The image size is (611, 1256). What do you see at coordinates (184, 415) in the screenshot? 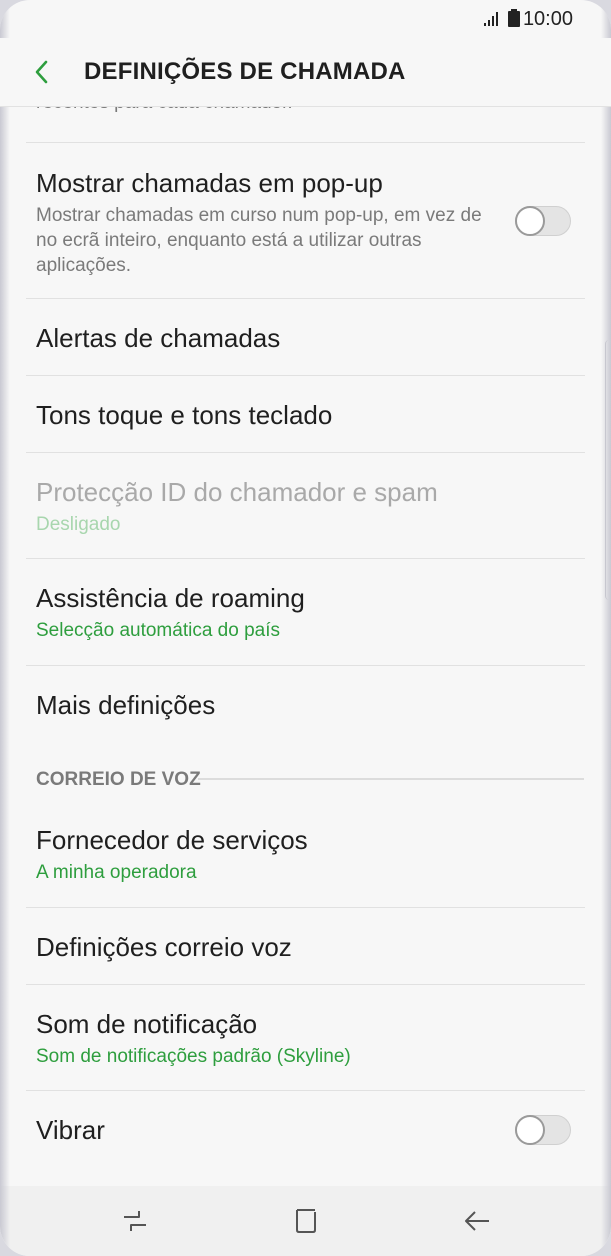
I see `setting-title: Tons toque e tons teclado` at bounding box center [184, 415].